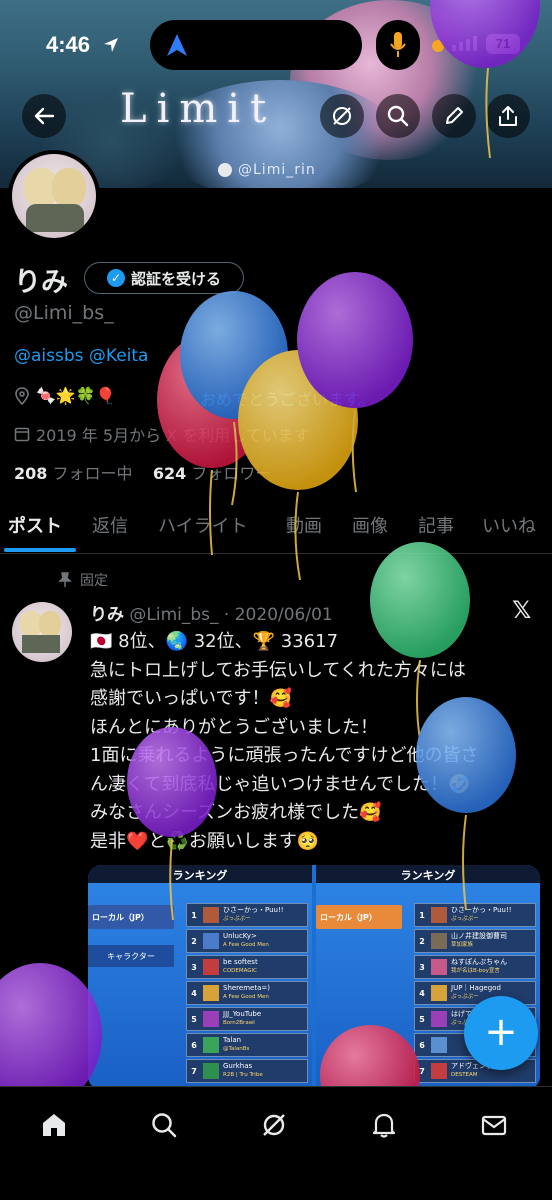  What do you see at coordinates (247, 1071) in the screenshot?
I see `ranking-row: 7 Gurkhas R2B | Tru Tribe` at bounding box center [247, 1071].